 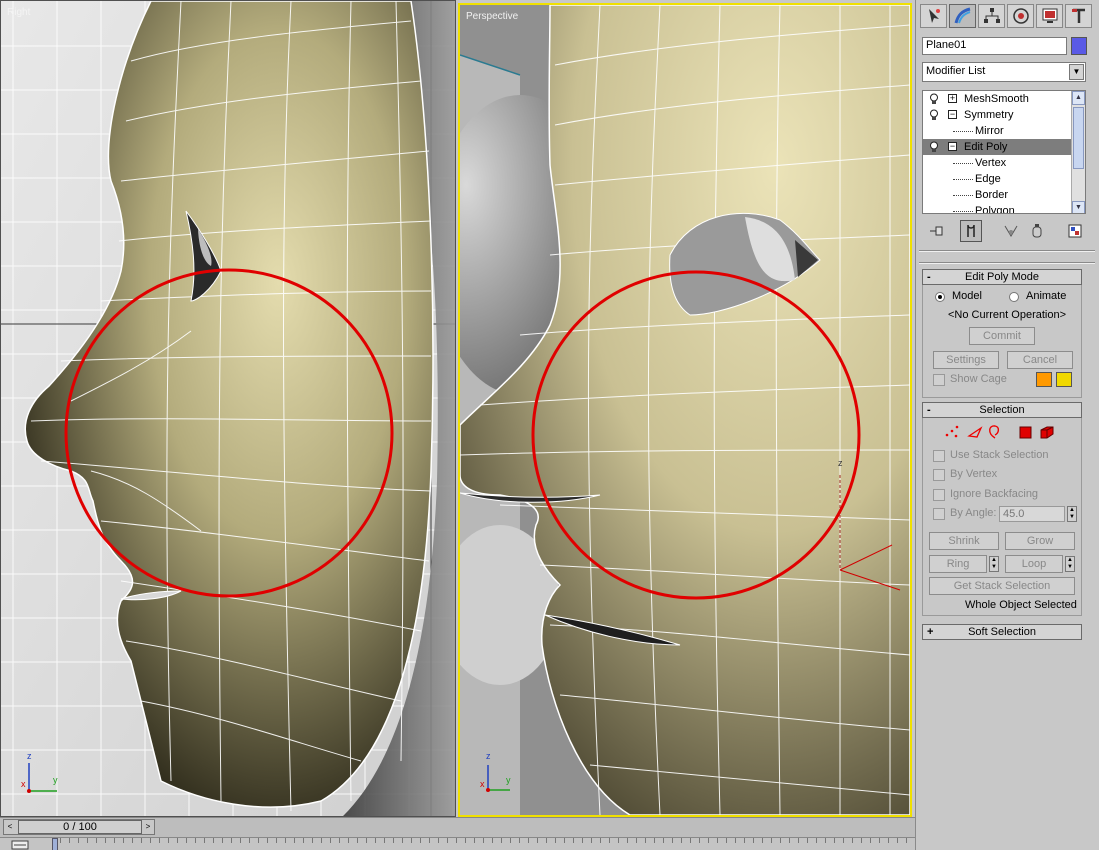 What do you see at coordinates (1078, 138) in the screenshot?
I see `scrollbar-thumb` at bounding box center [1078, 138].